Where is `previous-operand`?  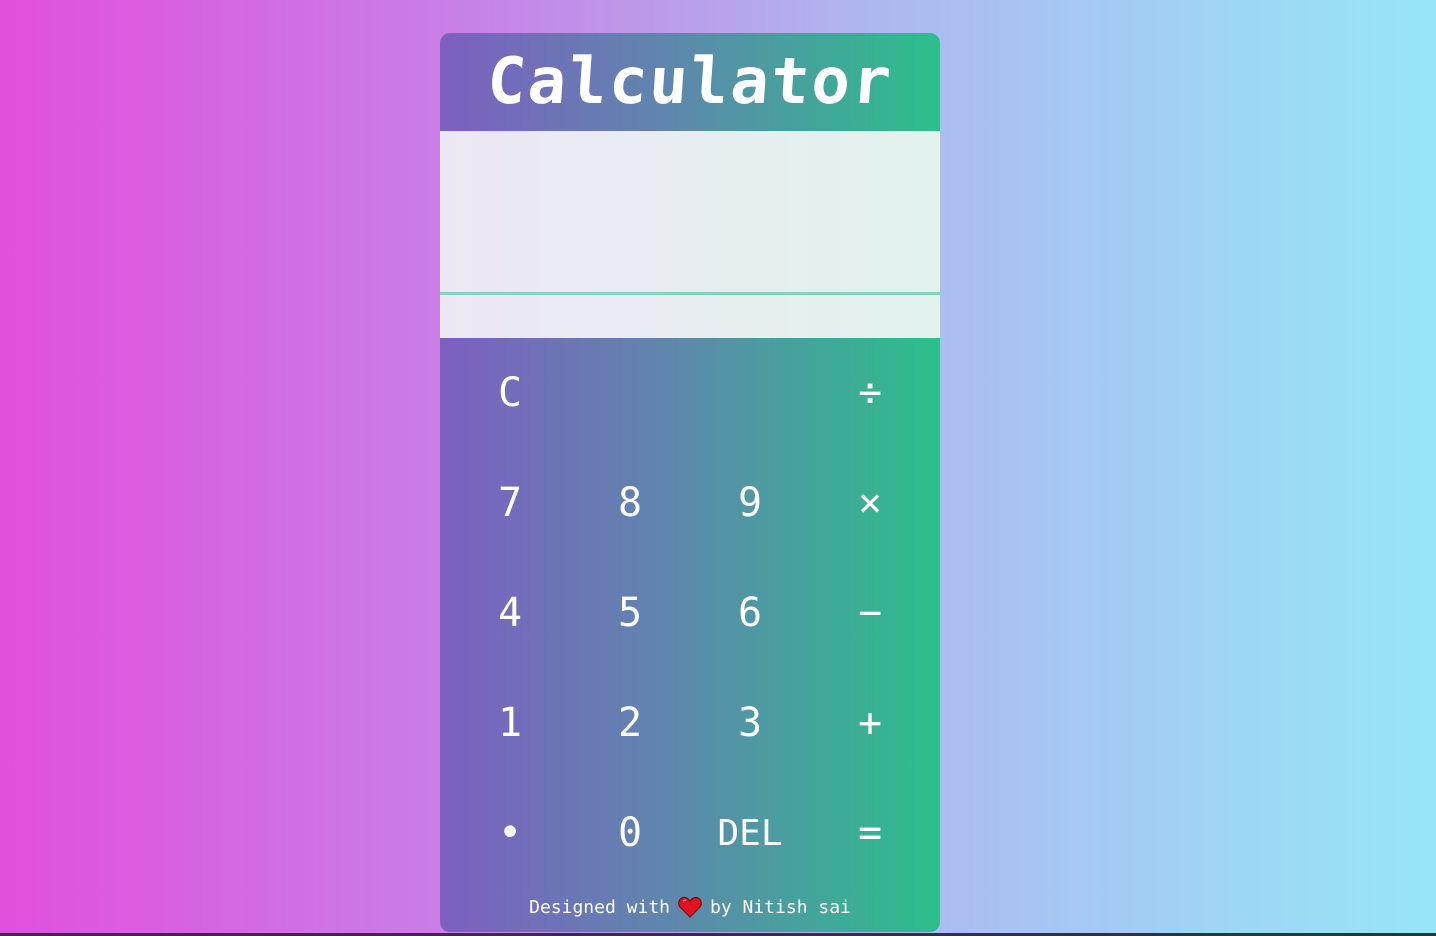
previous-operand is located at coordinates (690, 211).